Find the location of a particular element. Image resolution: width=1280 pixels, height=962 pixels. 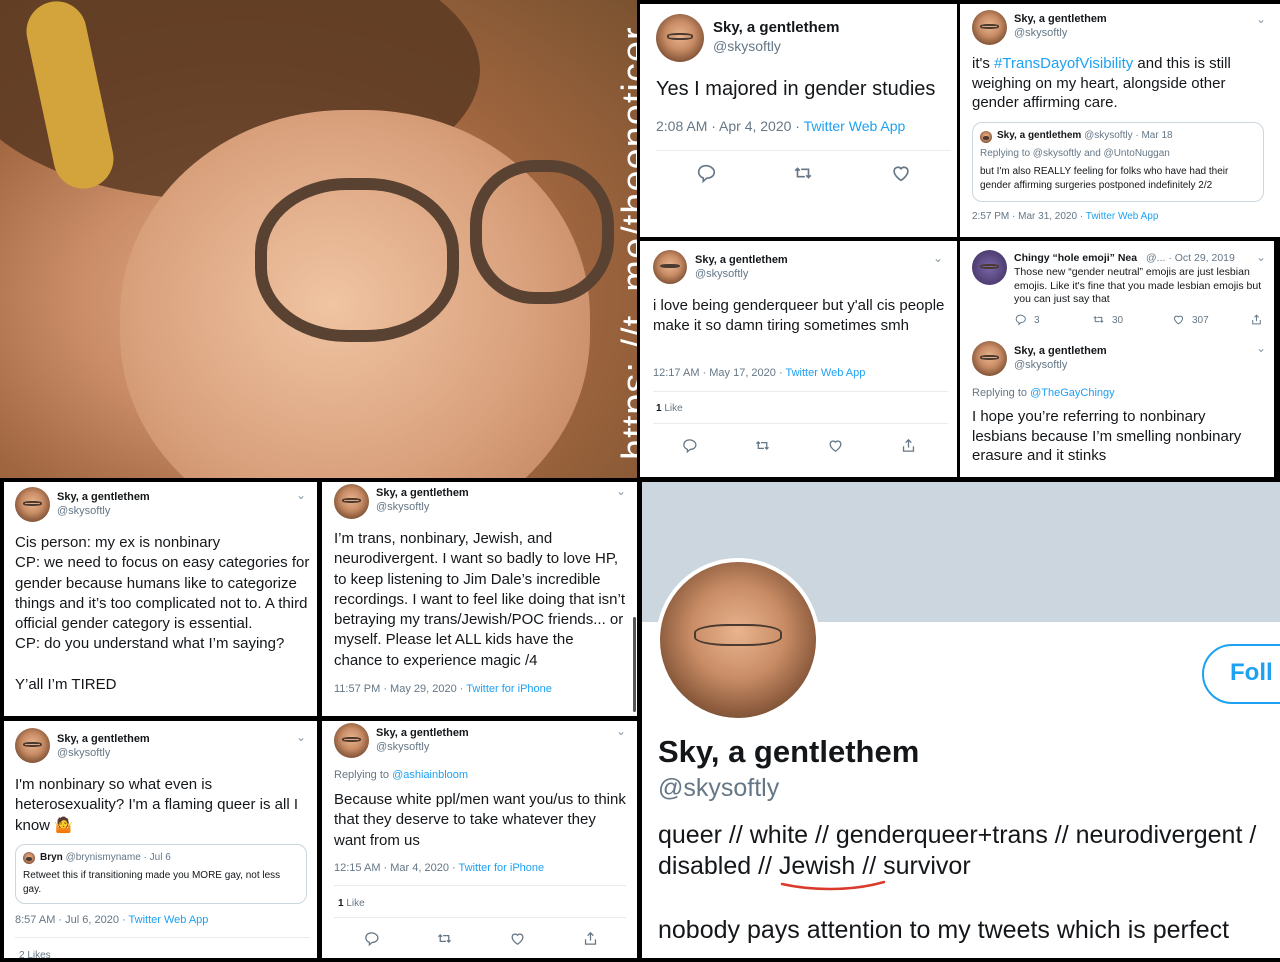

replying-link: @ashiainbloom is located at coordinates (430, 775).